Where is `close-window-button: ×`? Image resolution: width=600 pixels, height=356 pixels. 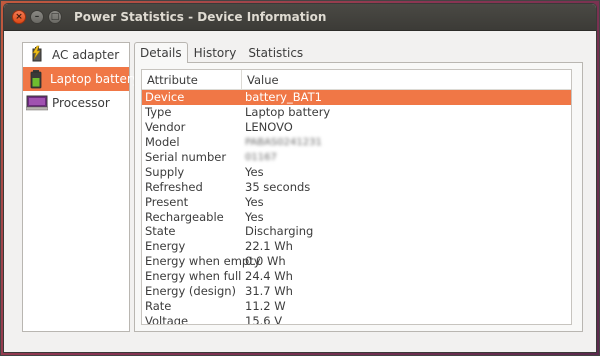
close-window-button: × is located at coordinates (19, 17).